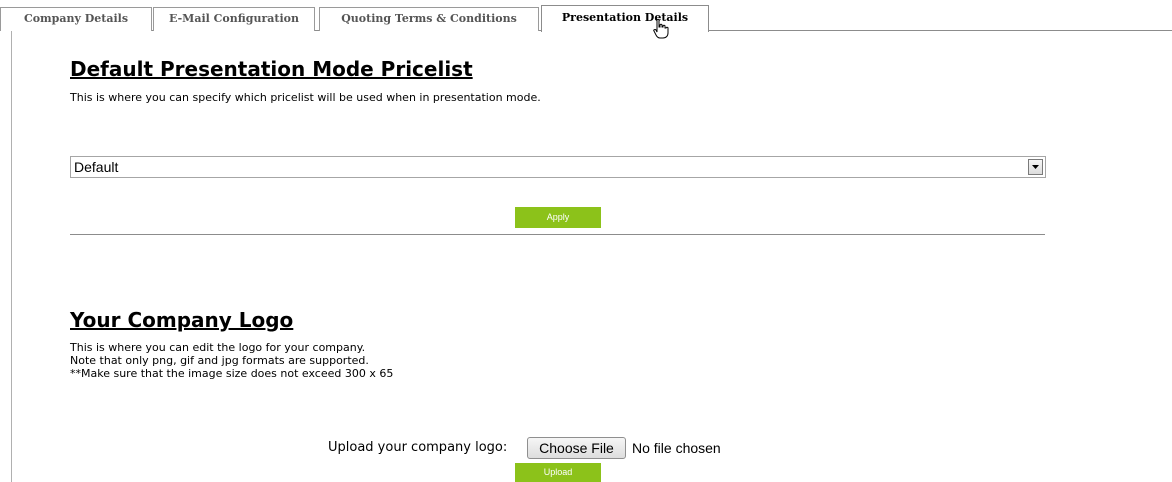 The height and width of the screenshot is (482, 1172). Describe the element at coordinates (557, 234) in the screenshot. I see `section-divider` at that location.